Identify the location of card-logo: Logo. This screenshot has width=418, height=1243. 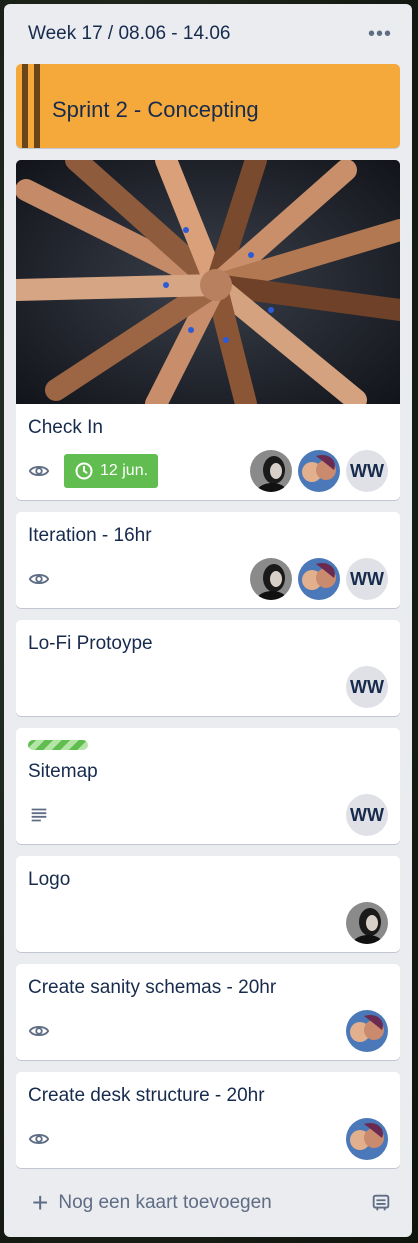
(208, 904).